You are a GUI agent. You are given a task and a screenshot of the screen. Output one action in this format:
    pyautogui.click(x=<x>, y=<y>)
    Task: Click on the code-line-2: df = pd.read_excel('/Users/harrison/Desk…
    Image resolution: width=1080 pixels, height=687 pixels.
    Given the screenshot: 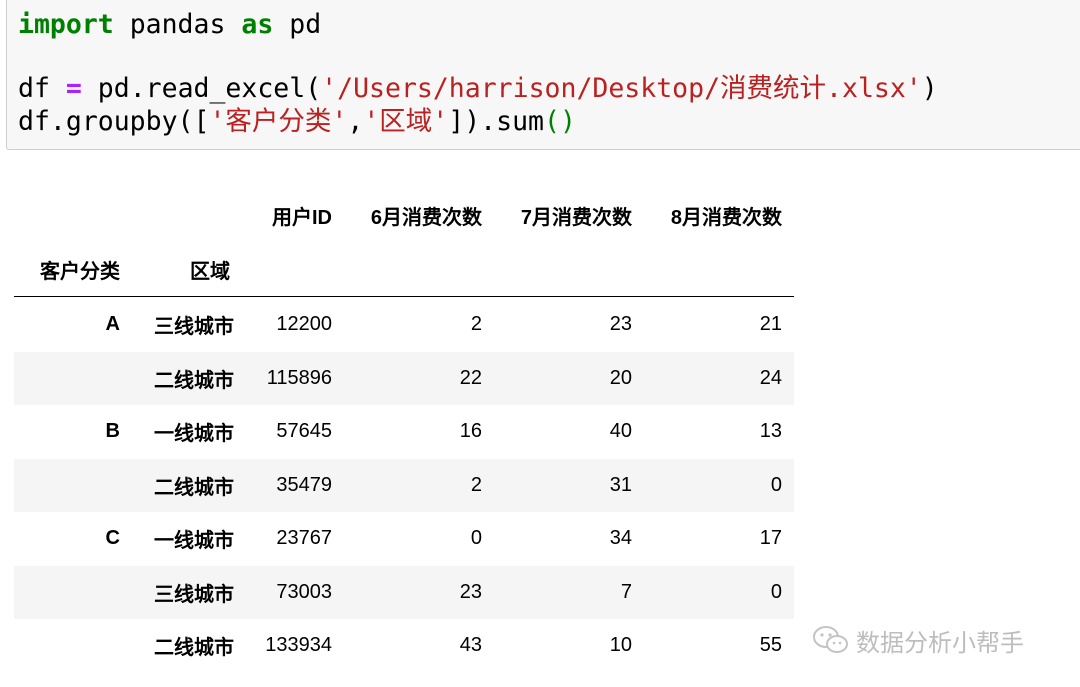 What is the action you would take?
    pyautogui.click(x=478, y=89)
    